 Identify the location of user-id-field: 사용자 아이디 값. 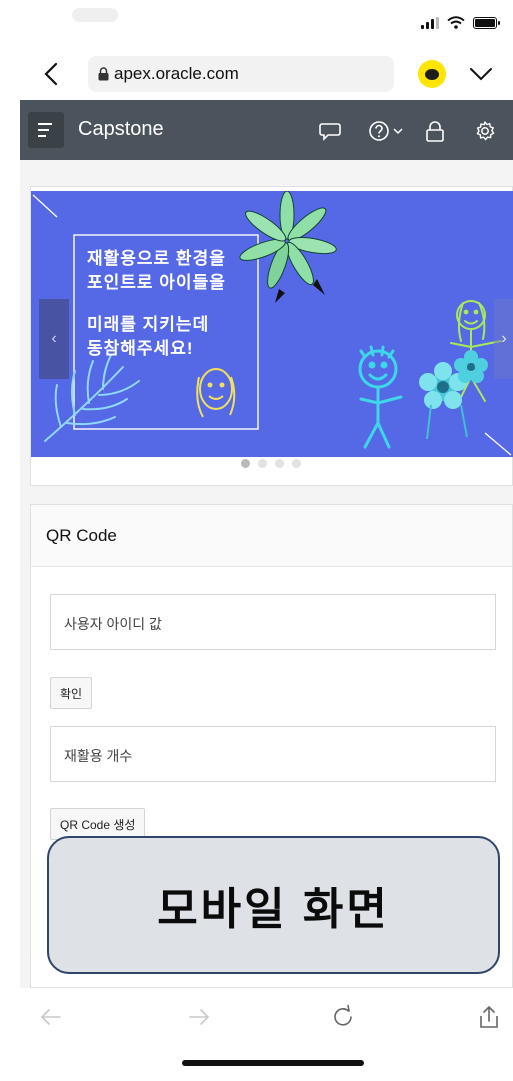
(273, 622).